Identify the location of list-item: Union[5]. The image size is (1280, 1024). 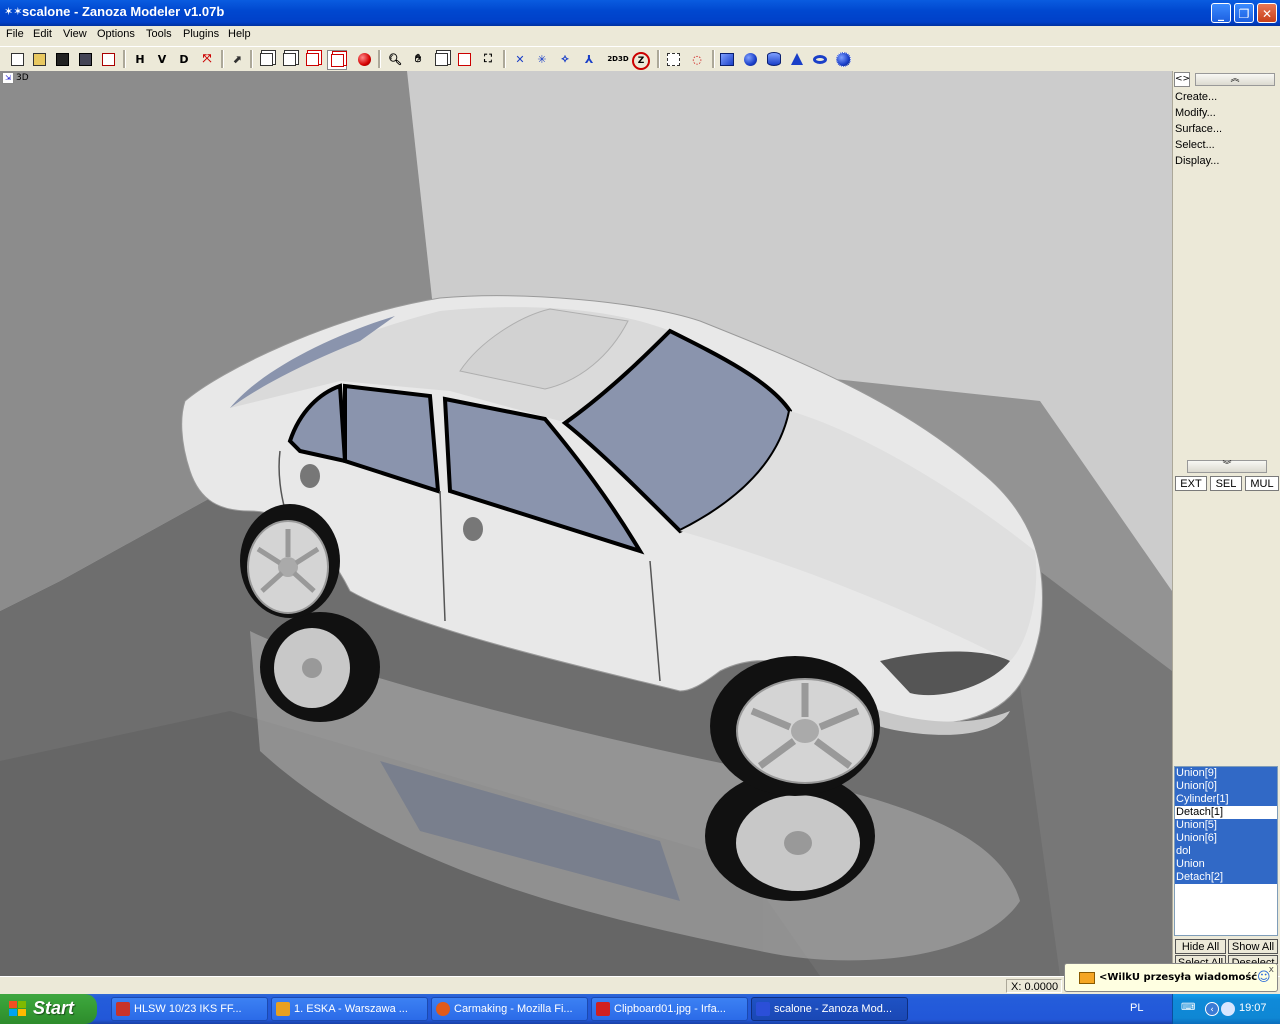
(1226, 825).